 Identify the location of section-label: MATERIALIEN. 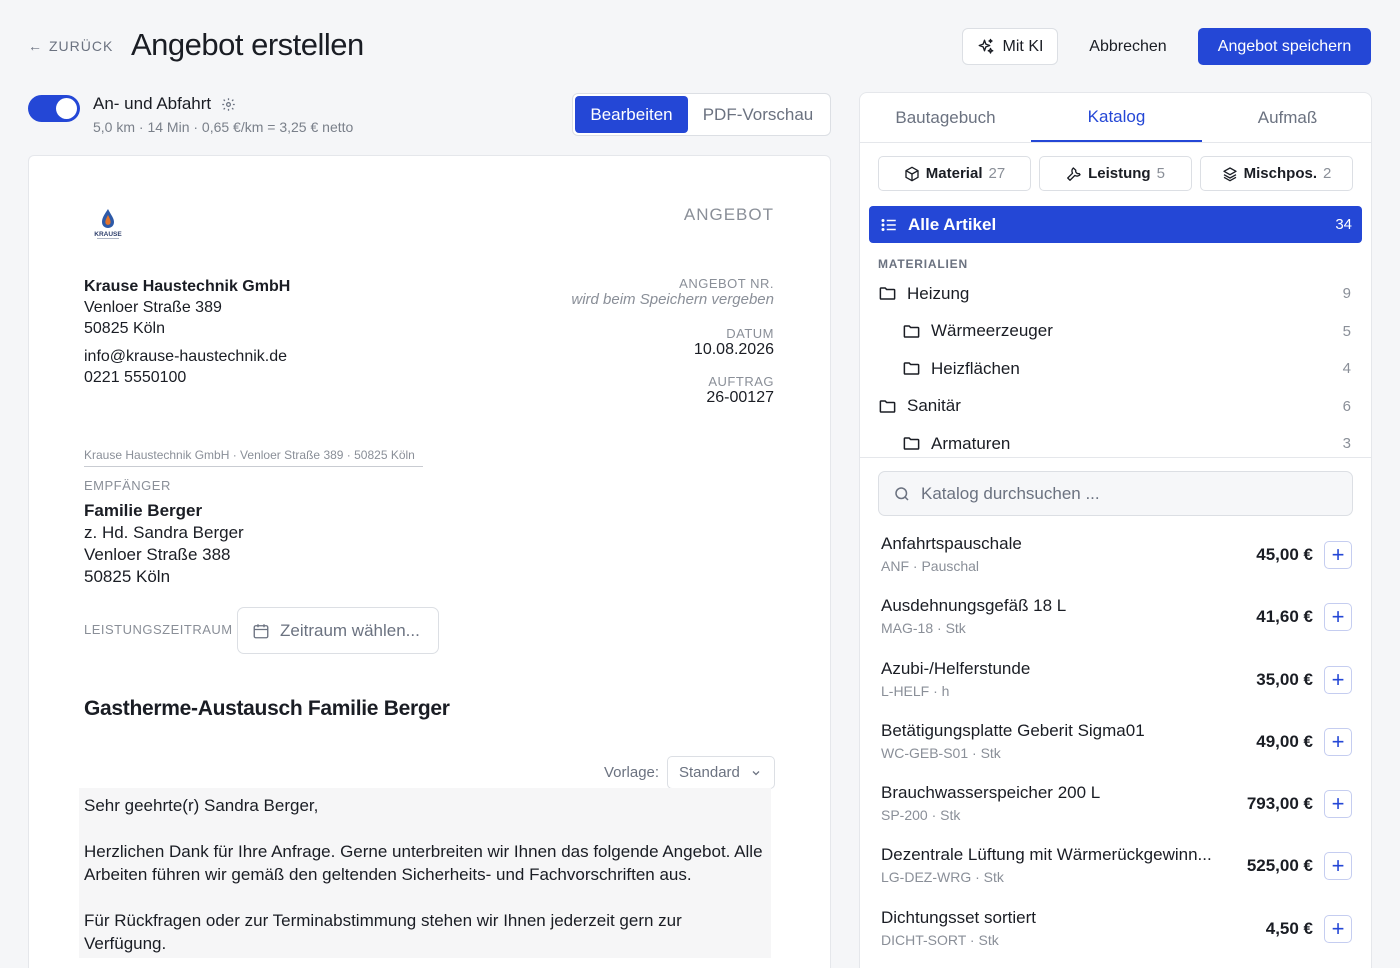
(923, 264).